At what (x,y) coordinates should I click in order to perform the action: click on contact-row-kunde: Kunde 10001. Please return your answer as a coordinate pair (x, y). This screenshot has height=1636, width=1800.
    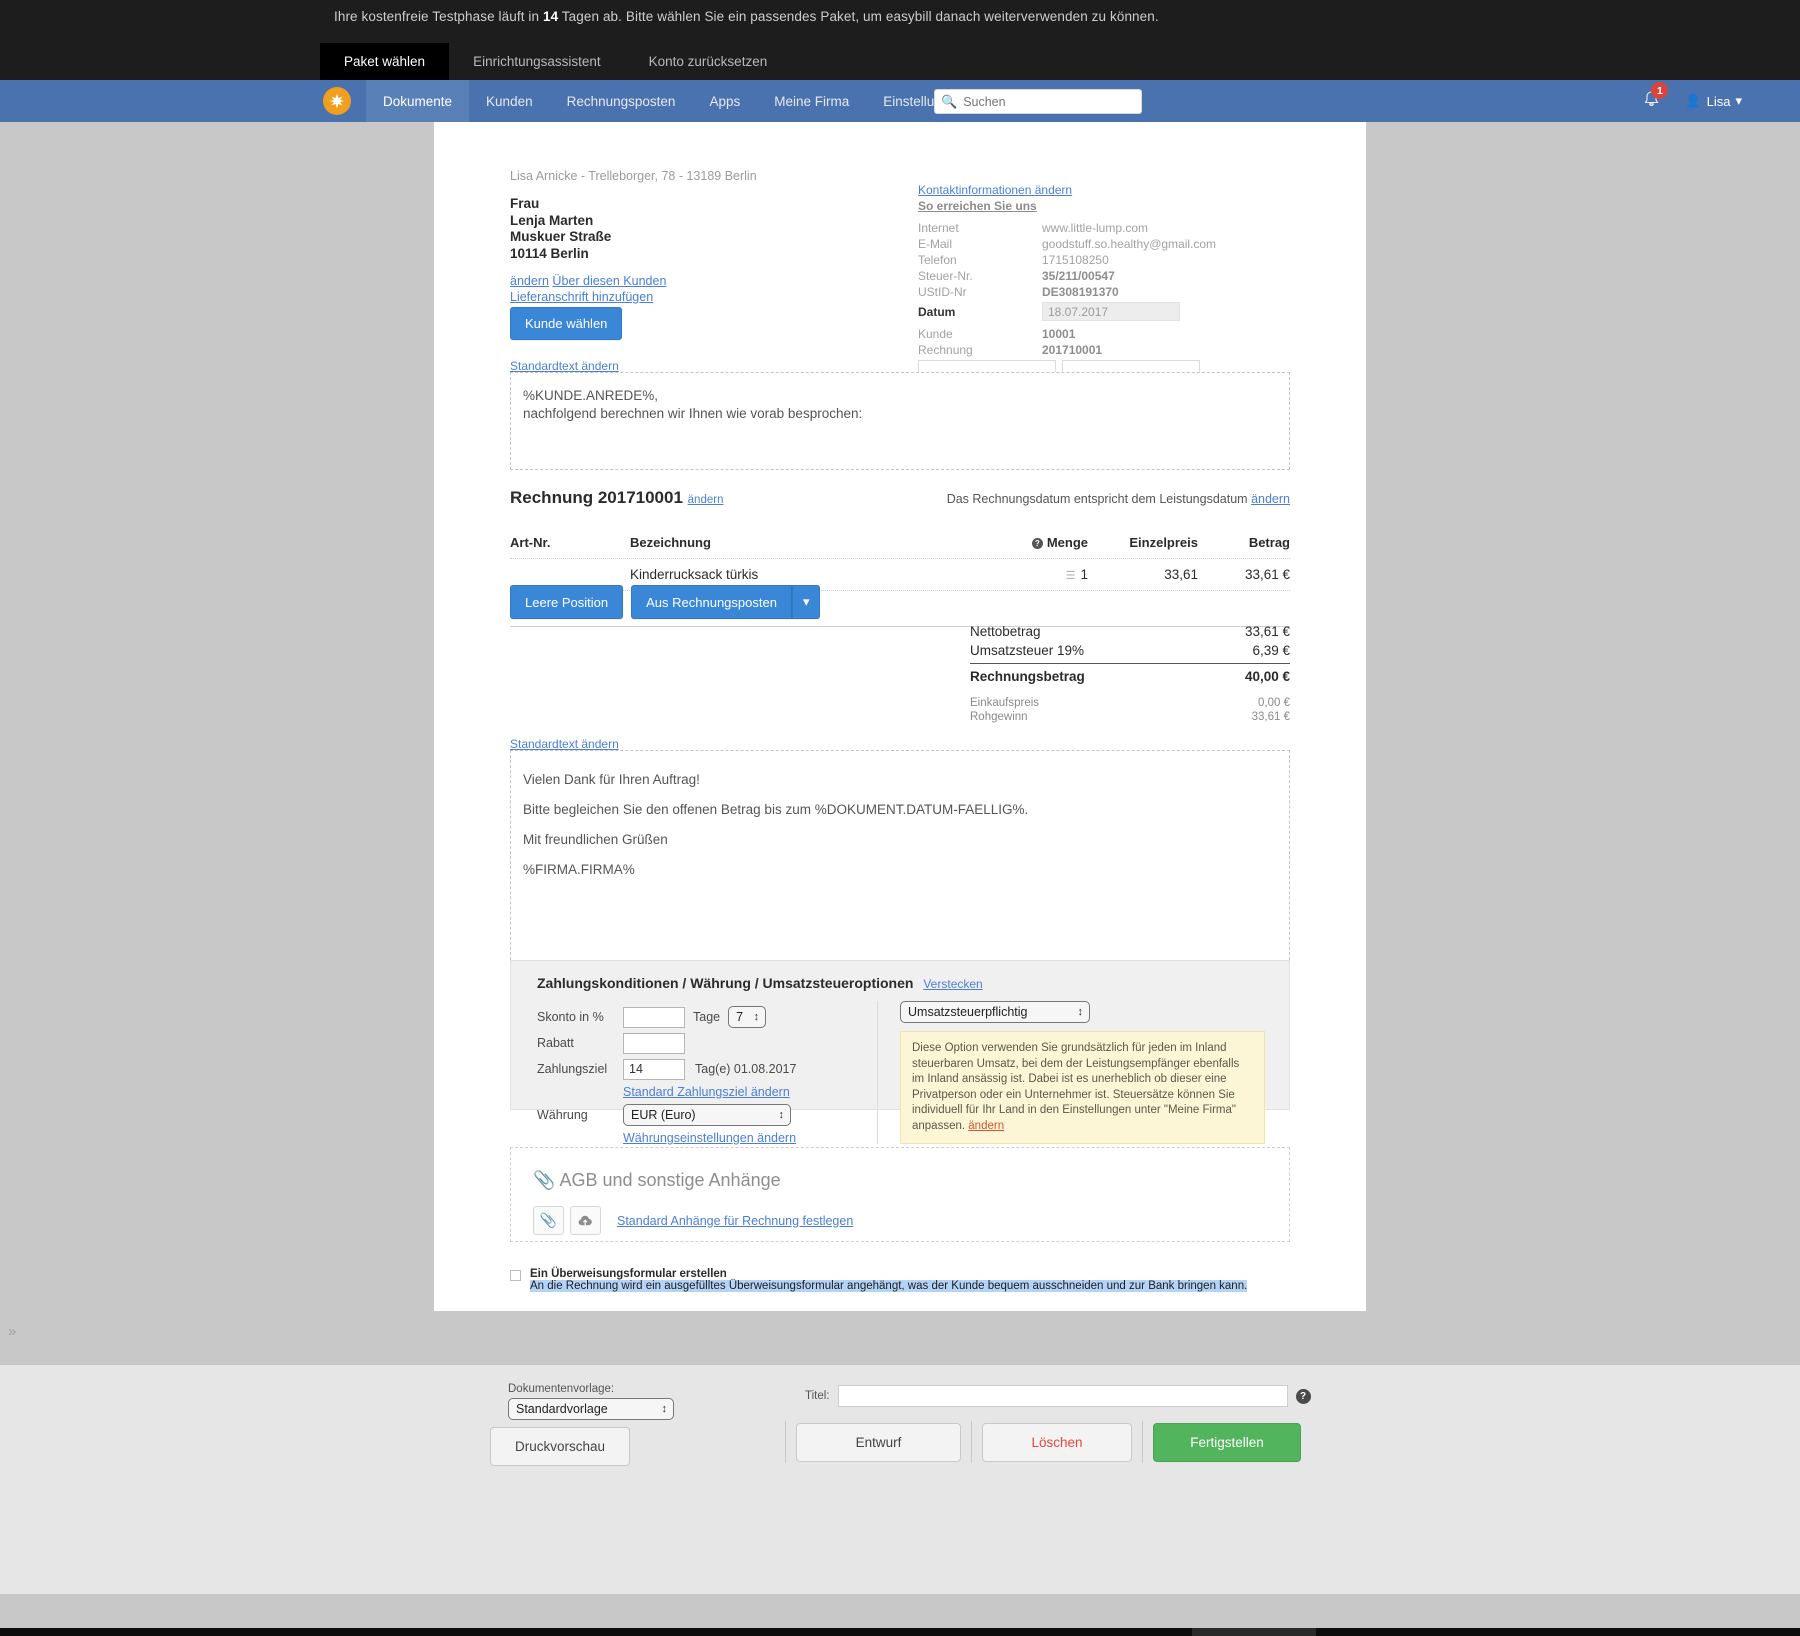
    Looking at the image, I should click on (1083, 333).